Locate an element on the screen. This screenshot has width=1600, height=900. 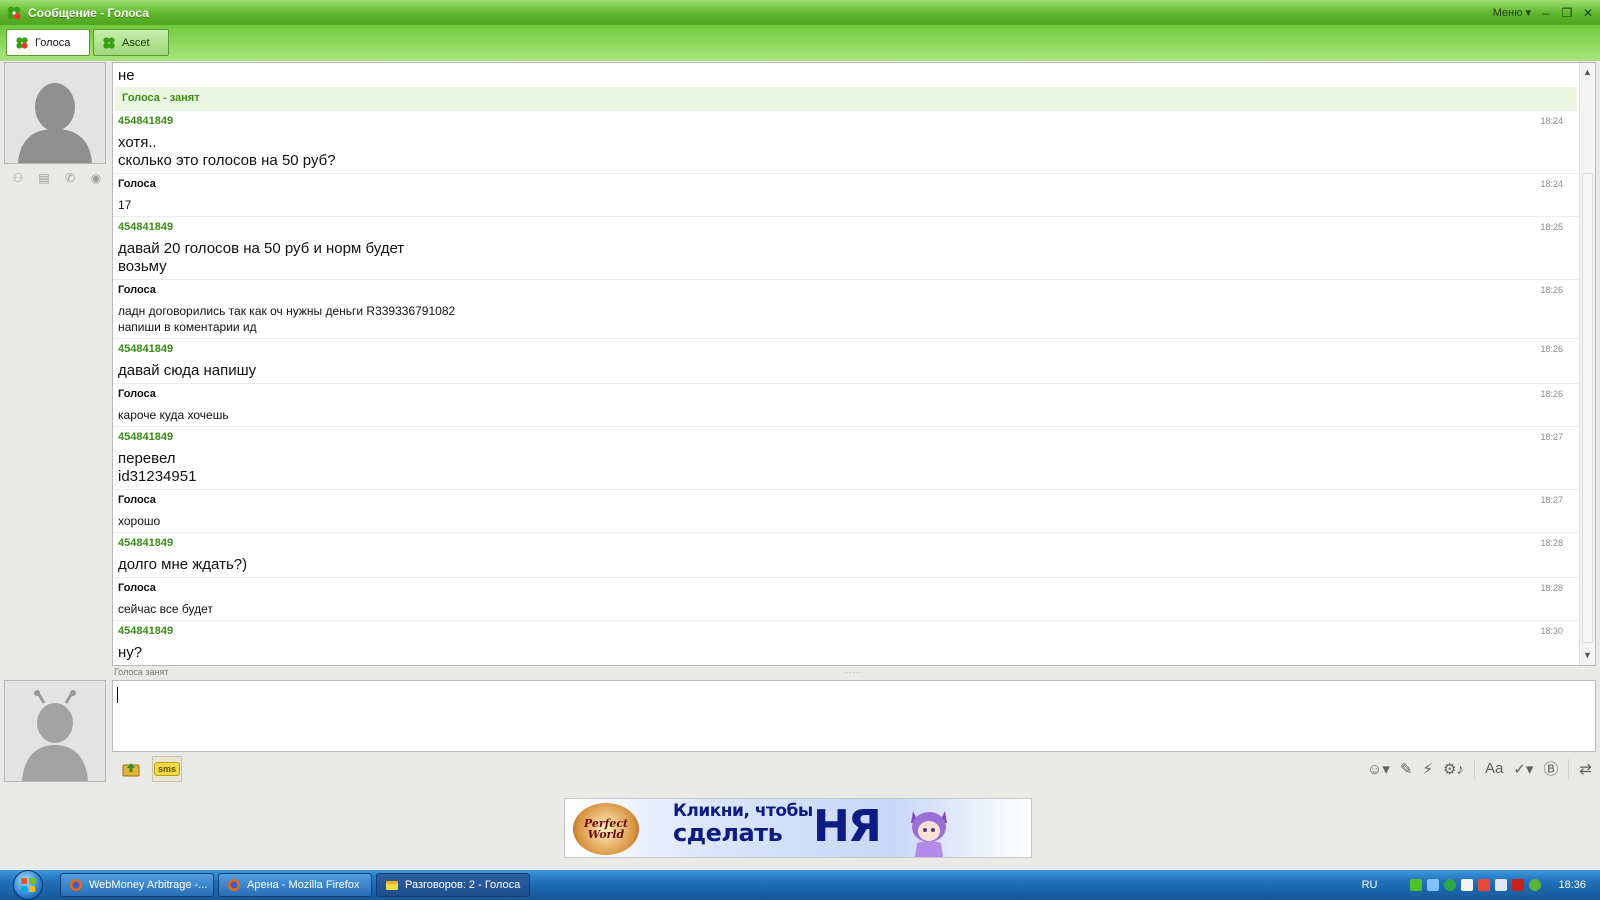
close-button: ✕ is located at coordinates (1588, 13).